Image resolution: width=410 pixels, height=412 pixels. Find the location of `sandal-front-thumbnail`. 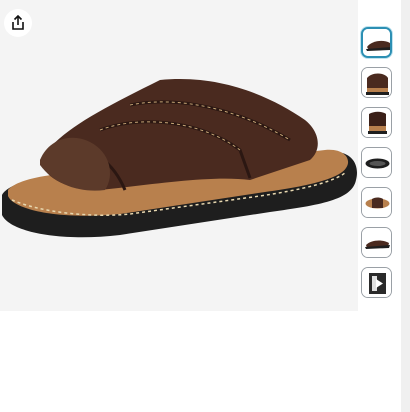

sandal-front-thumbnail is located at coordinates (376, 82).